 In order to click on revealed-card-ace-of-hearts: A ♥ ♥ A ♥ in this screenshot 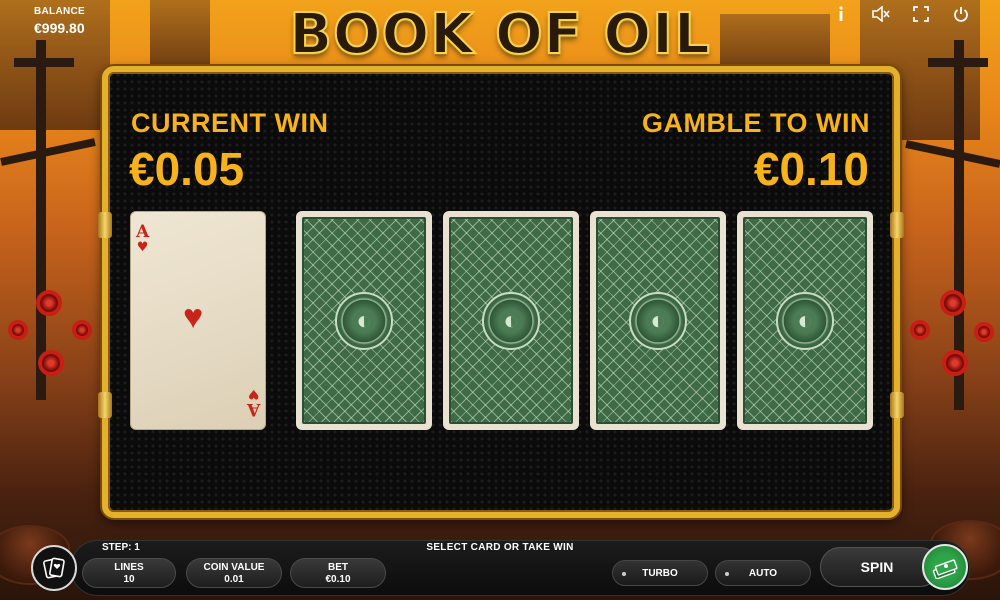, I will do `click(198, 320)`.